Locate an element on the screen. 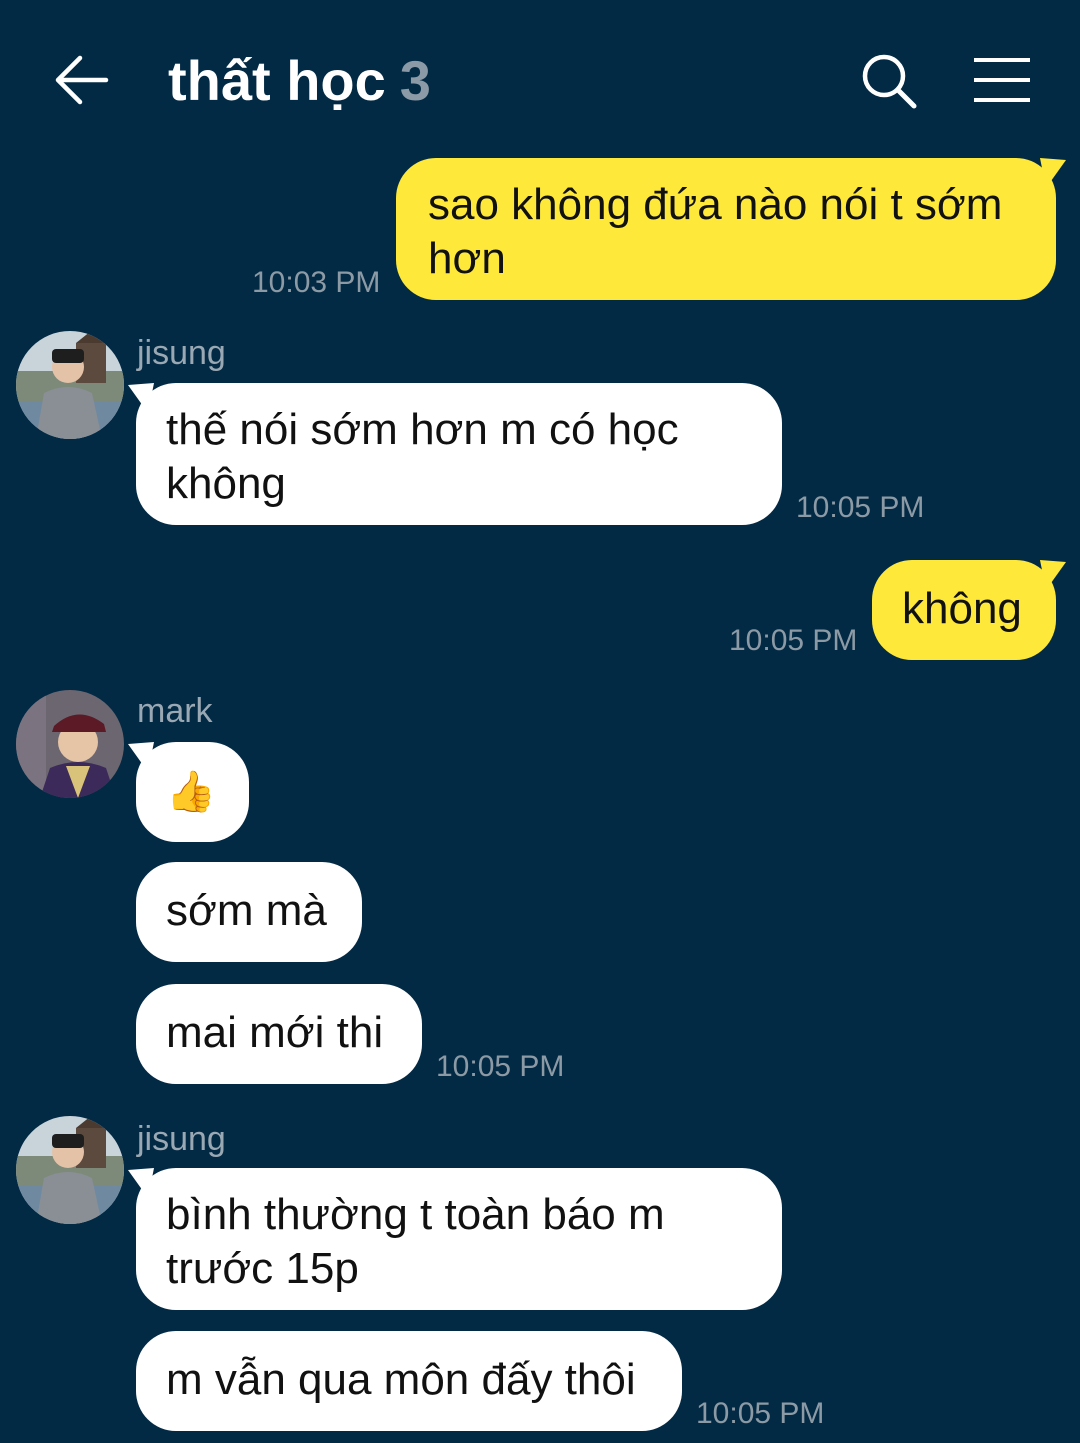  their-message-bubble: bình thường t toàn báo m trước 15p is located at coordinates (459, 1239).